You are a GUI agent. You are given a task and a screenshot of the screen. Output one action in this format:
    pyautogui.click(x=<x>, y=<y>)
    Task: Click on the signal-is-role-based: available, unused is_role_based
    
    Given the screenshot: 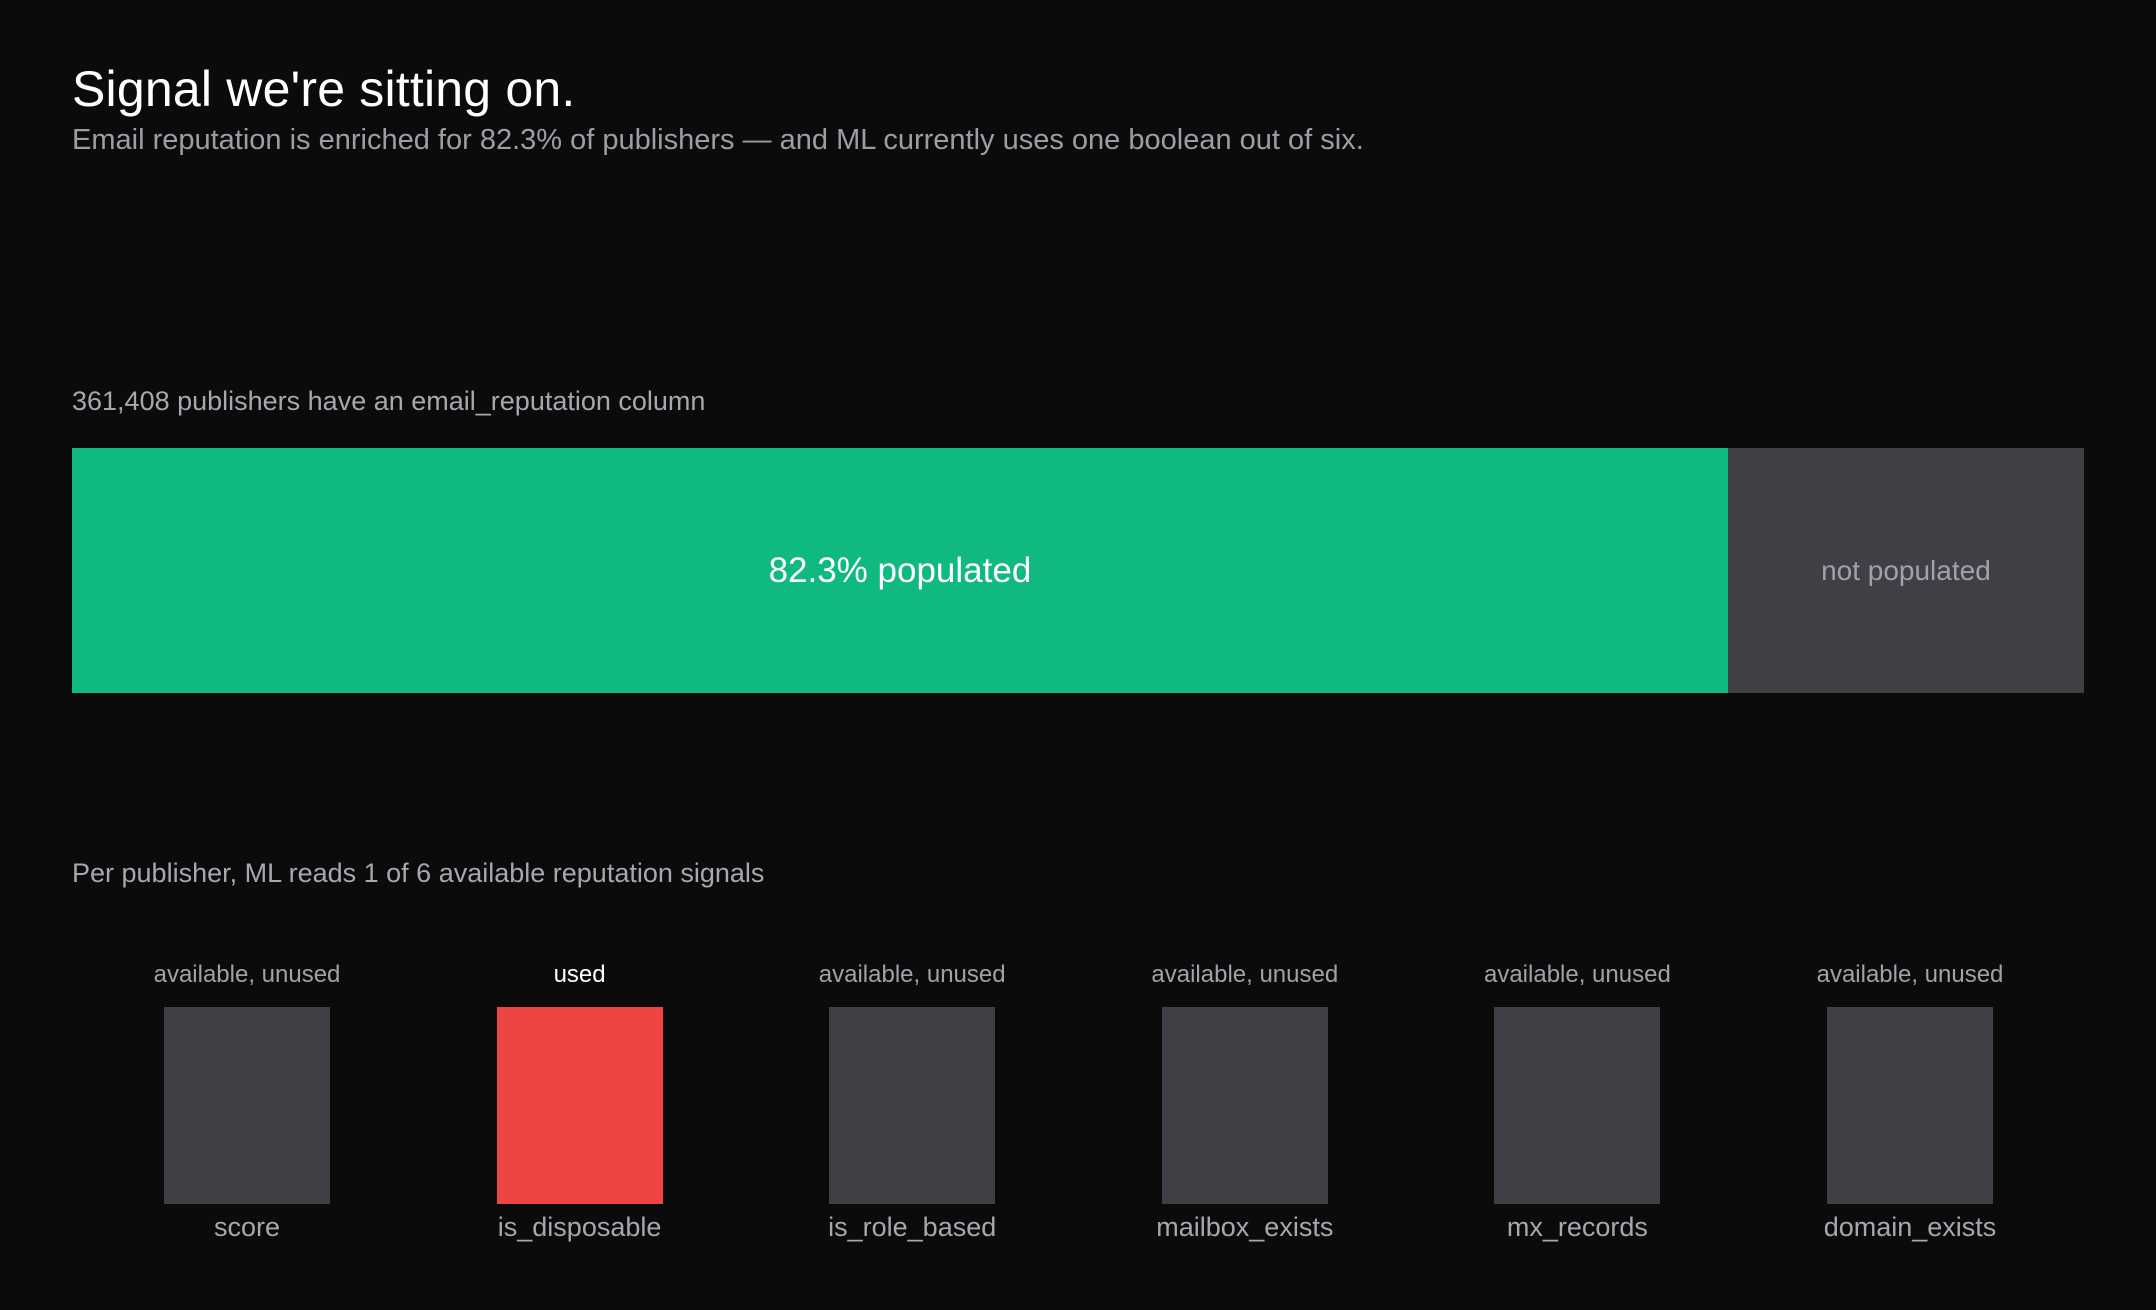 What is the action you would take?
    pyautogui.click(x=912, y=1102)
    